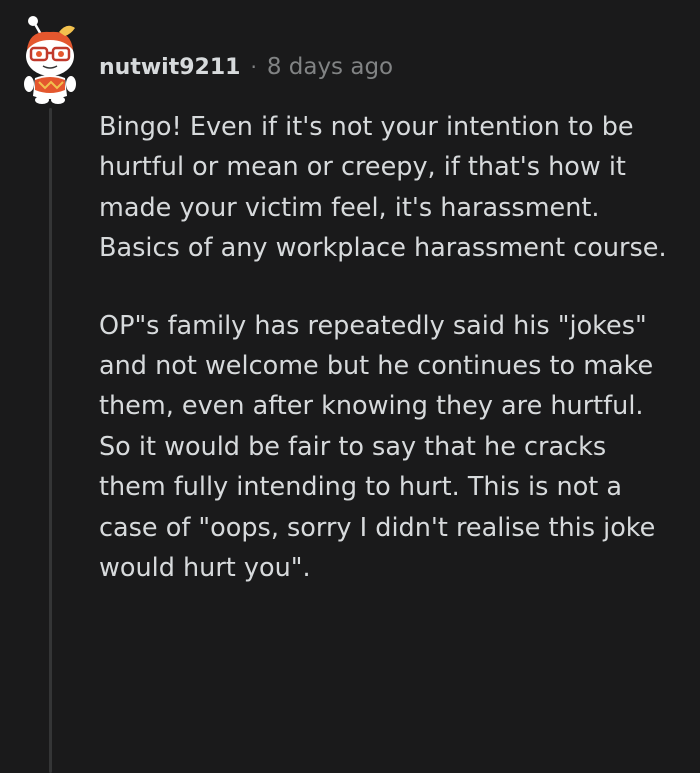 This screenshot has width=700, height=773. I want to click on thread-collapse-line, so click(50, 440).